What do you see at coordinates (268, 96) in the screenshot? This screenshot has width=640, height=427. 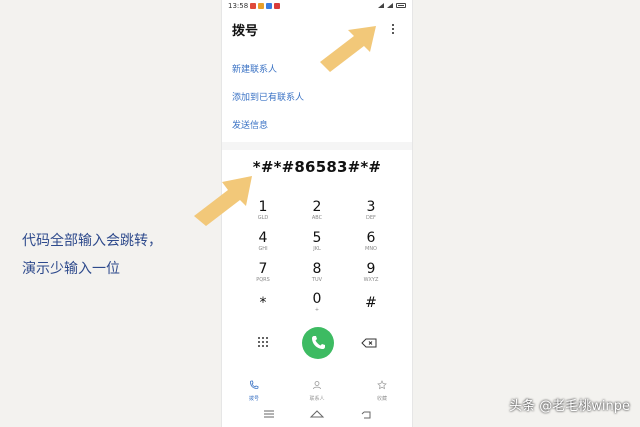 I see `add-to-existing-contact-link: 添加到已有联系人` at bounding box center [268, 96].